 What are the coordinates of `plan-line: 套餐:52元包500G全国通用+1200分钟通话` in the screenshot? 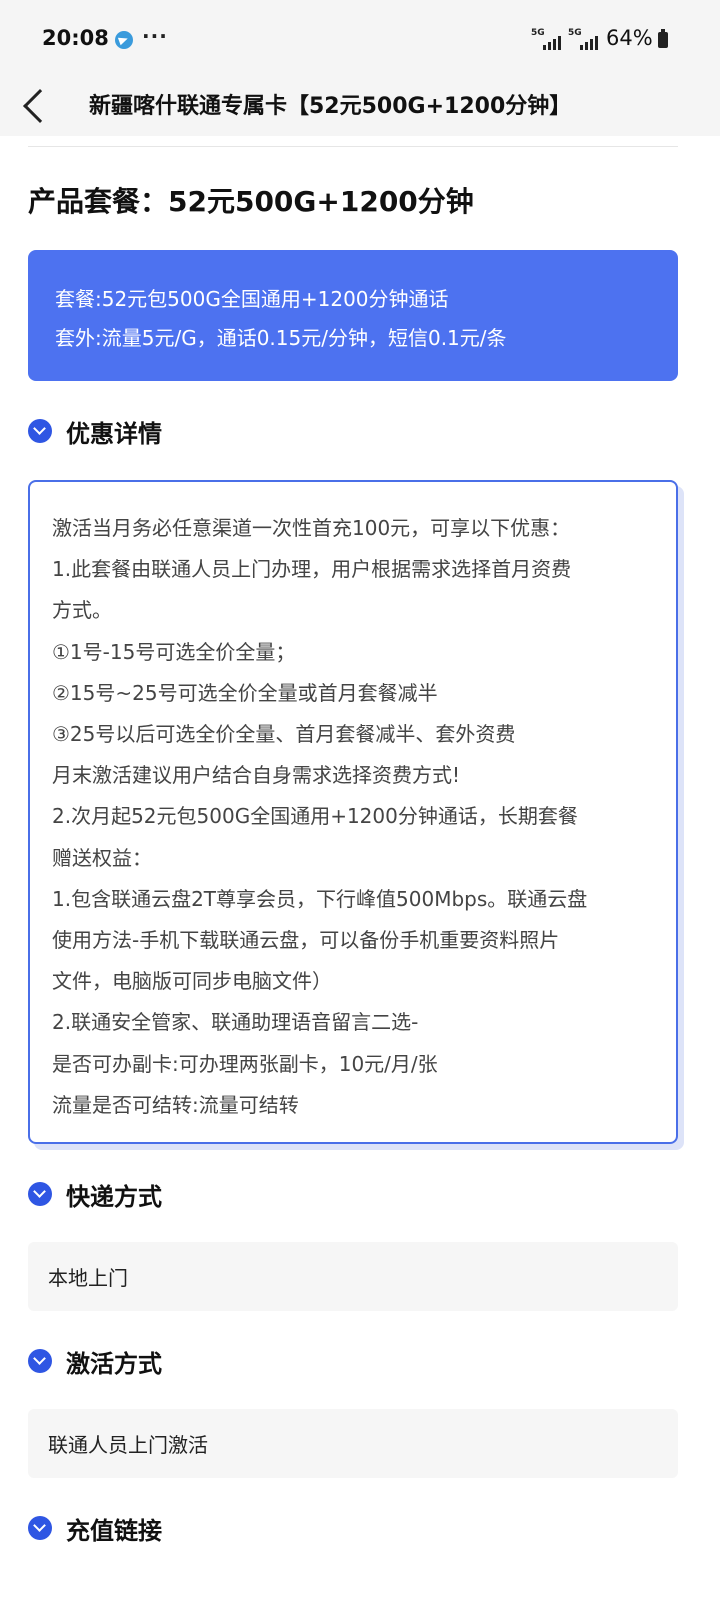 It's located at (252, 299).